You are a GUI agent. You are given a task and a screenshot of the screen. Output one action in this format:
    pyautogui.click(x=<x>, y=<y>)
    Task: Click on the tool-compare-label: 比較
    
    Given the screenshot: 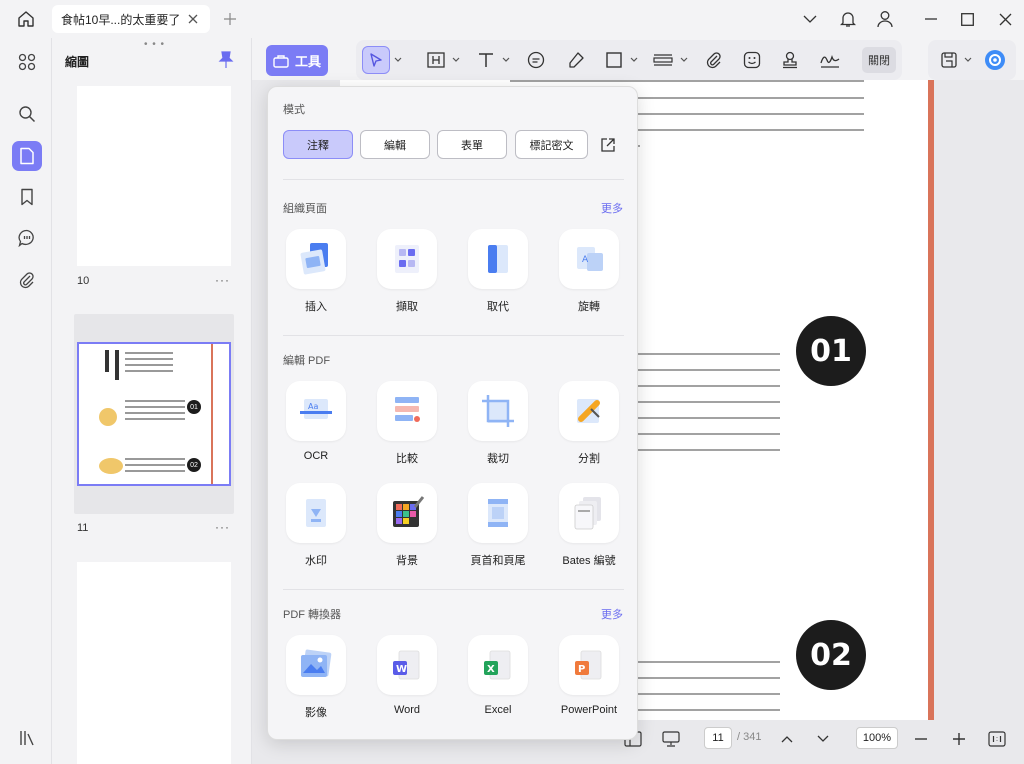 What is the action you would take?
    pyautogui.click(x=407, y=459)
    